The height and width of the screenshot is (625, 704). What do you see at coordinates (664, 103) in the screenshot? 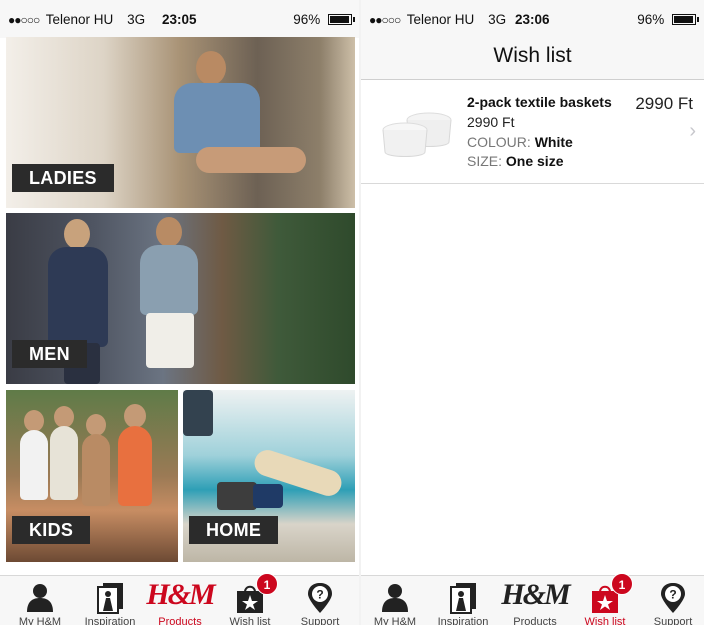
I see `item-total-price: 2990 Ft` at bounding box center [664, 103].